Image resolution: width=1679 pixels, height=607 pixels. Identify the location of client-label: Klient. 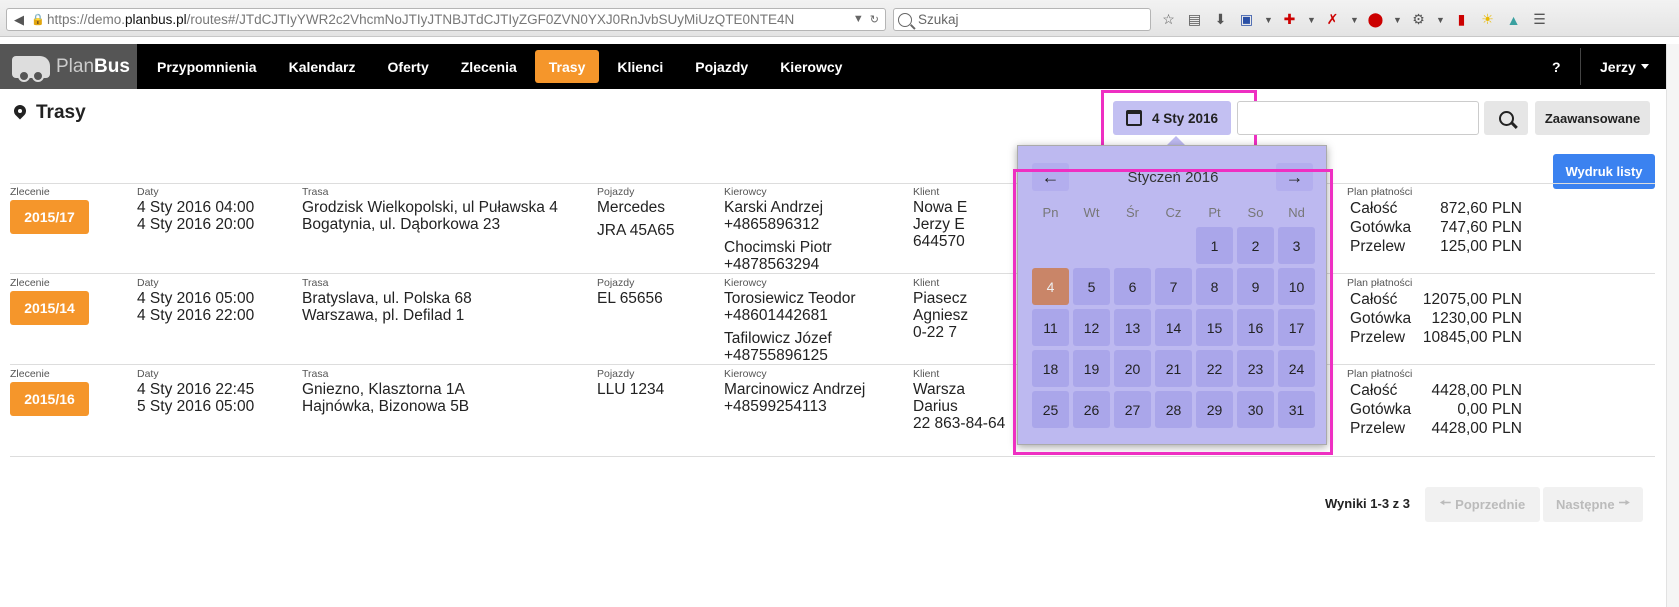
(926, 283).